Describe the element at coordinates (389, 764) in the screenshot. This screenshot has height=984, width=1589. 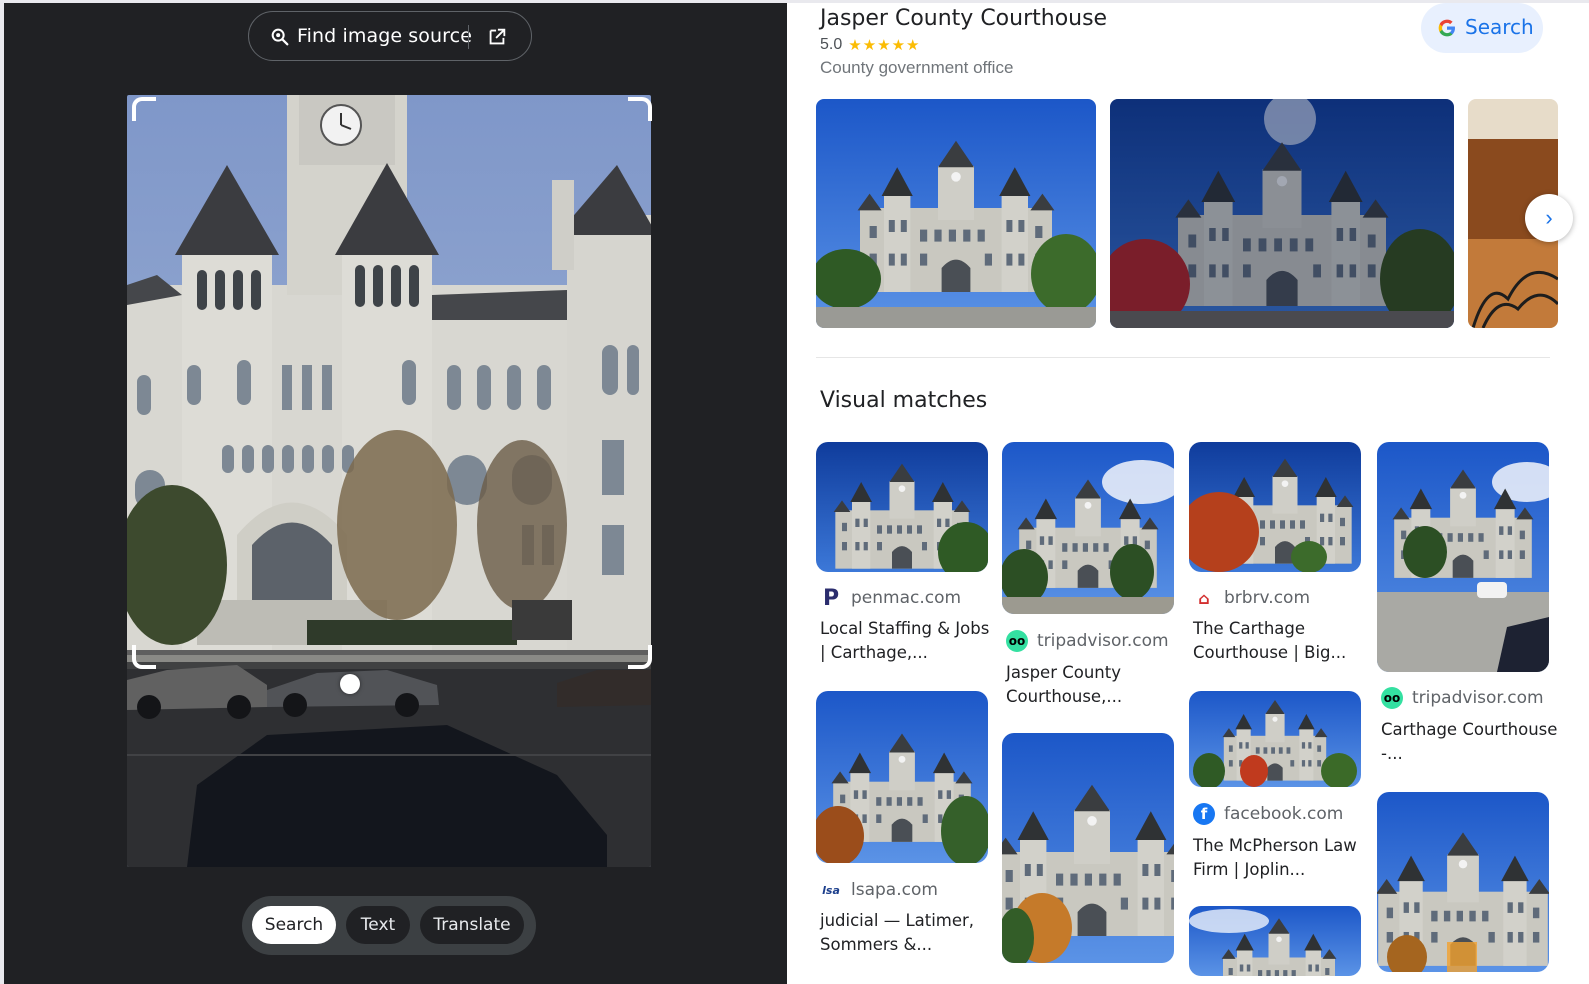
I see `crop-outside-overlay` at that location.